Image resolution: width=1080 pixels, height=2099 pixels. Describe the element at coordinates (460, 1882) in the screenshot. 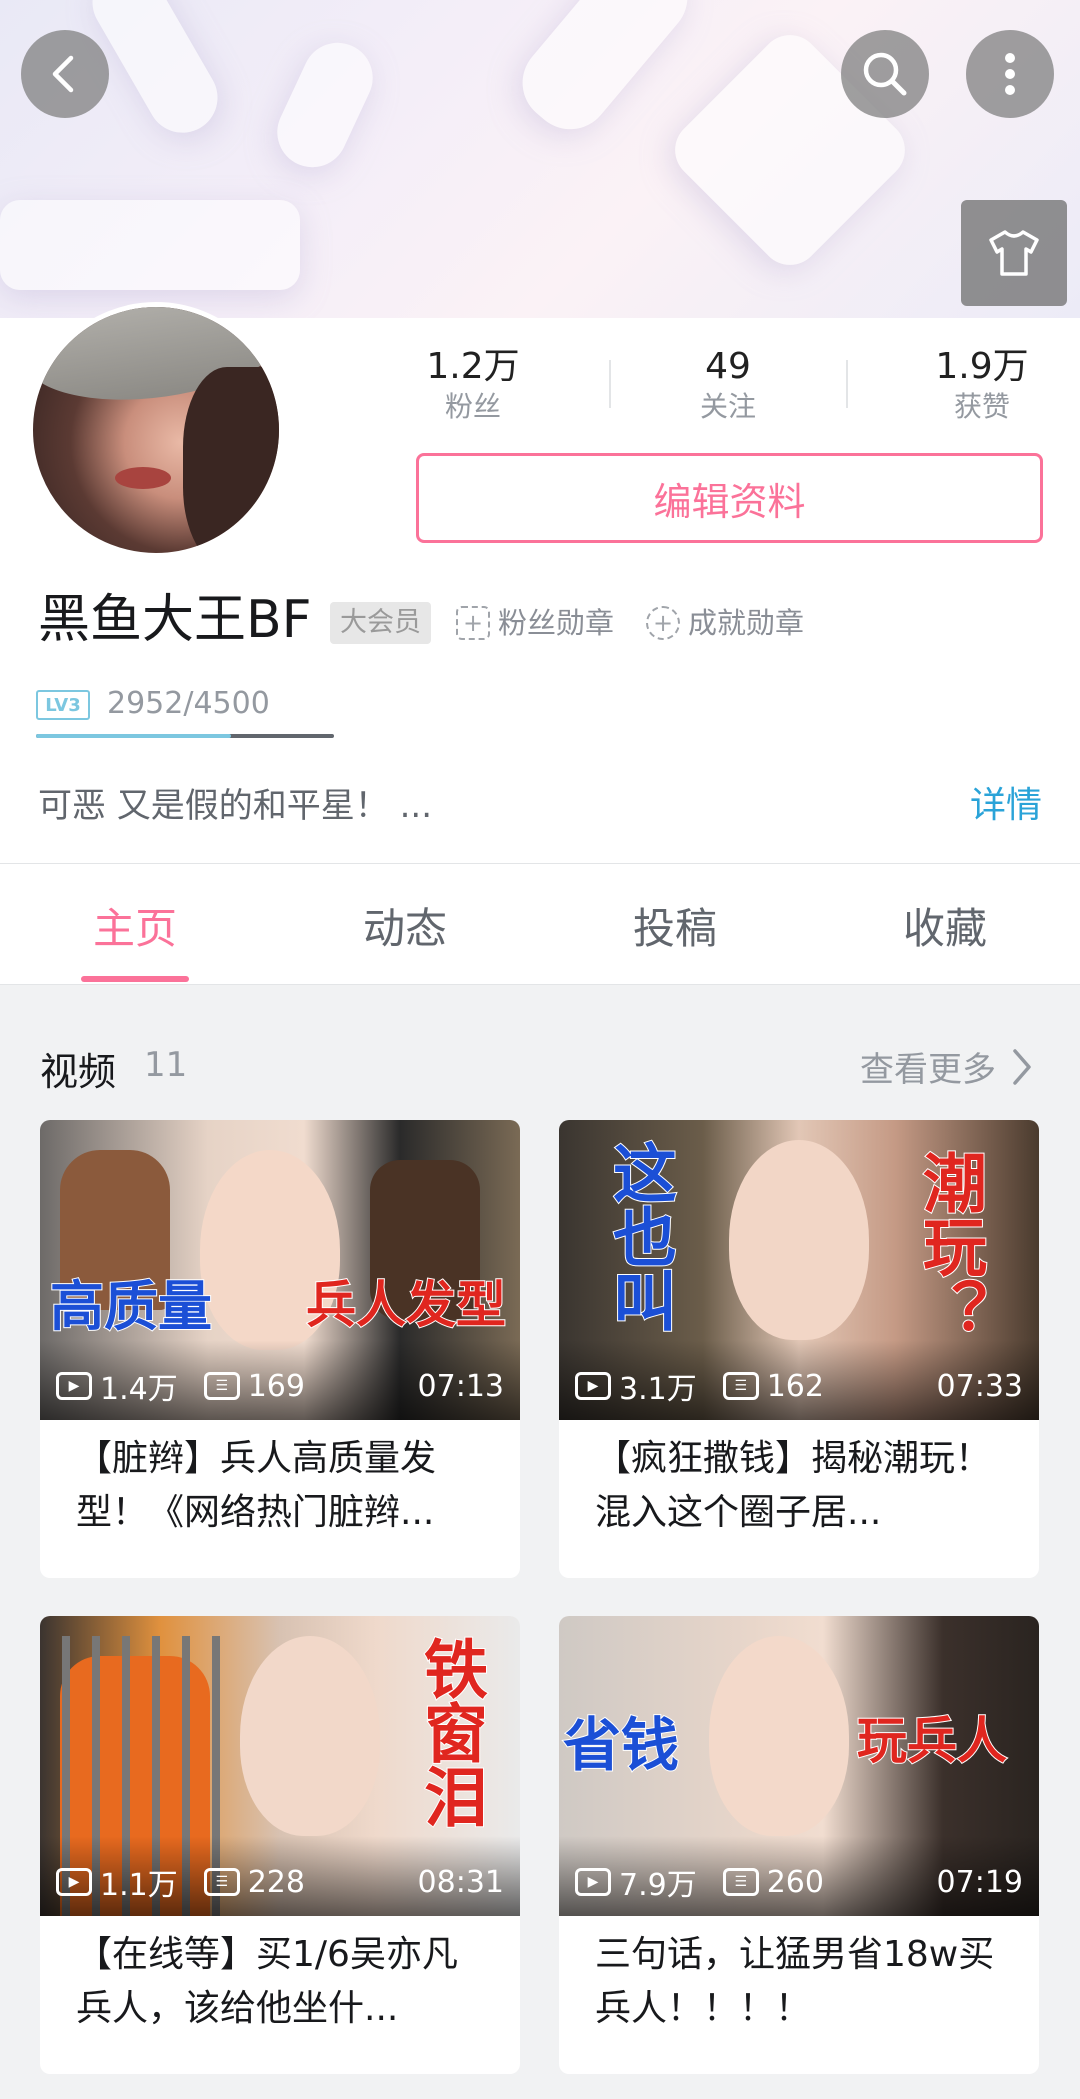

I see `video-duration: 08:31` at that location.